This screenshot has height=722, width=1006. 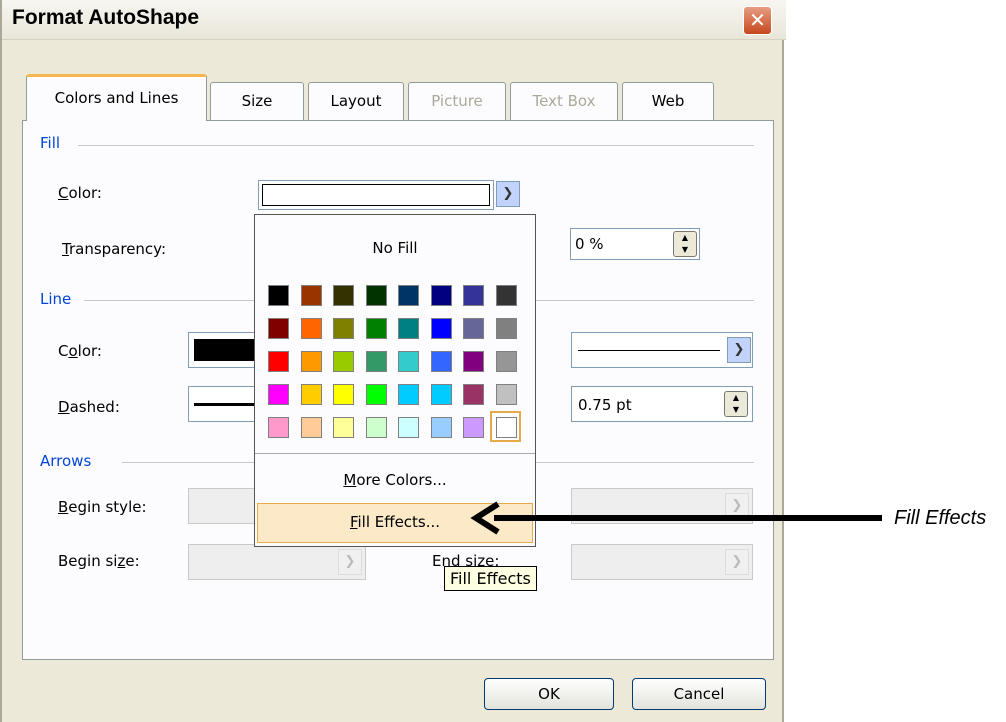 I want to click on line-color-dropdown, so click(x=223, y=350).